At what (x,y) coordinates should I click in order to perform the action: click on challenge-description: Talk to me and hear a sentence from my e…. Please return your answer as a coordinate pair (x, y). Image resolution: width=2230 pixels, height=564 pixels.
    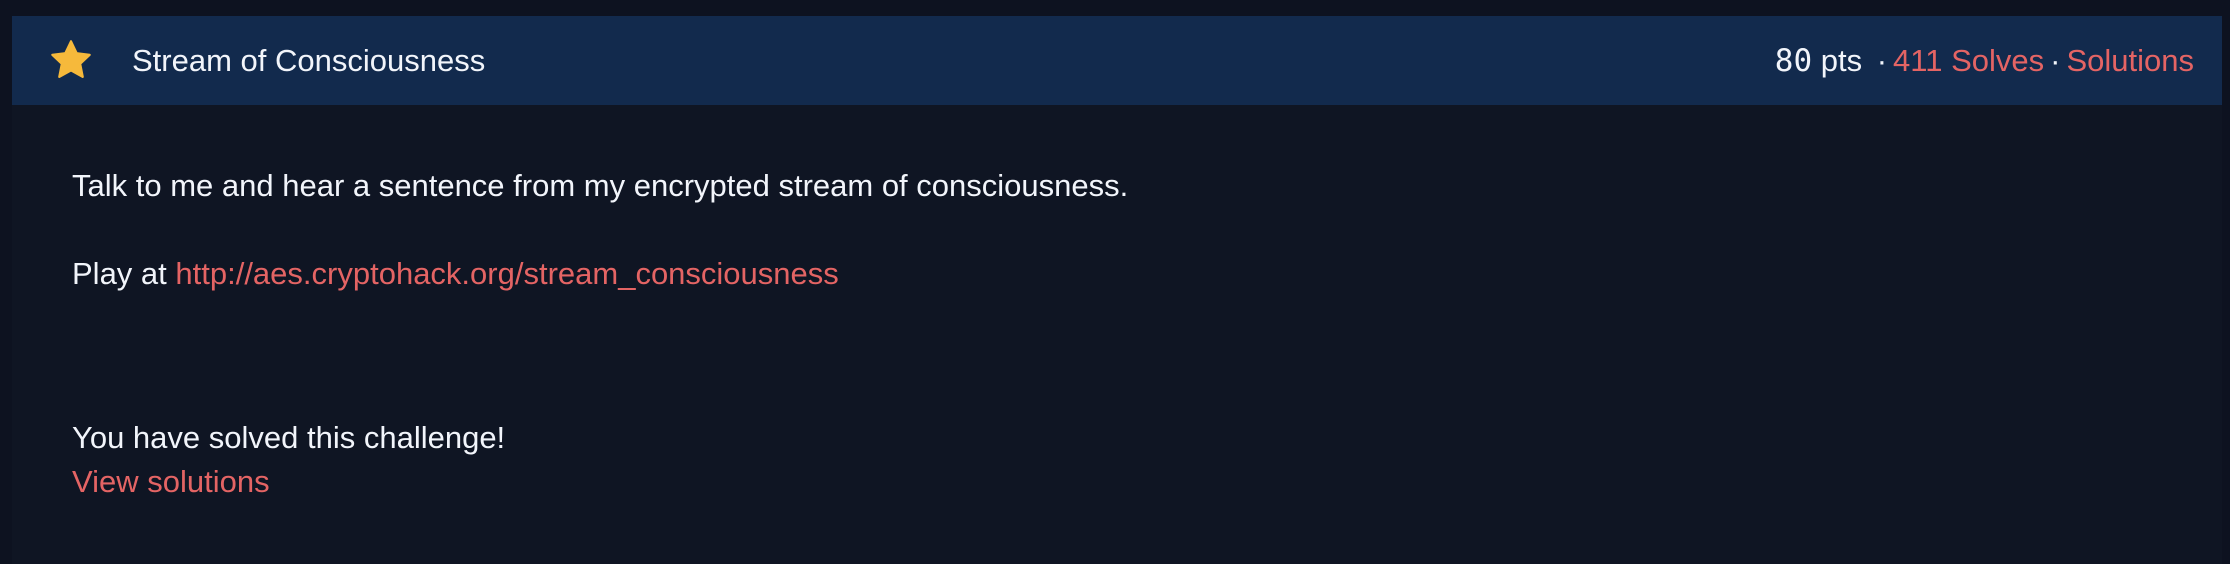
    Looking at the image, I should click on (600, 185).